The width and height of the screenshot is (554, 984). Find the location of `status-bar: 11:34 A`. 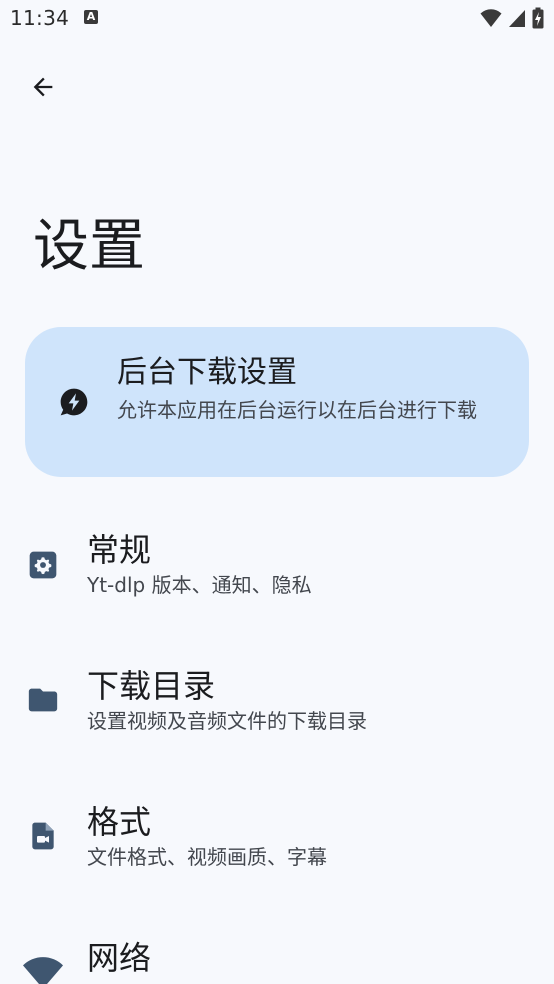

status-bar: 11:34 A is located at coordinates (277, 19).